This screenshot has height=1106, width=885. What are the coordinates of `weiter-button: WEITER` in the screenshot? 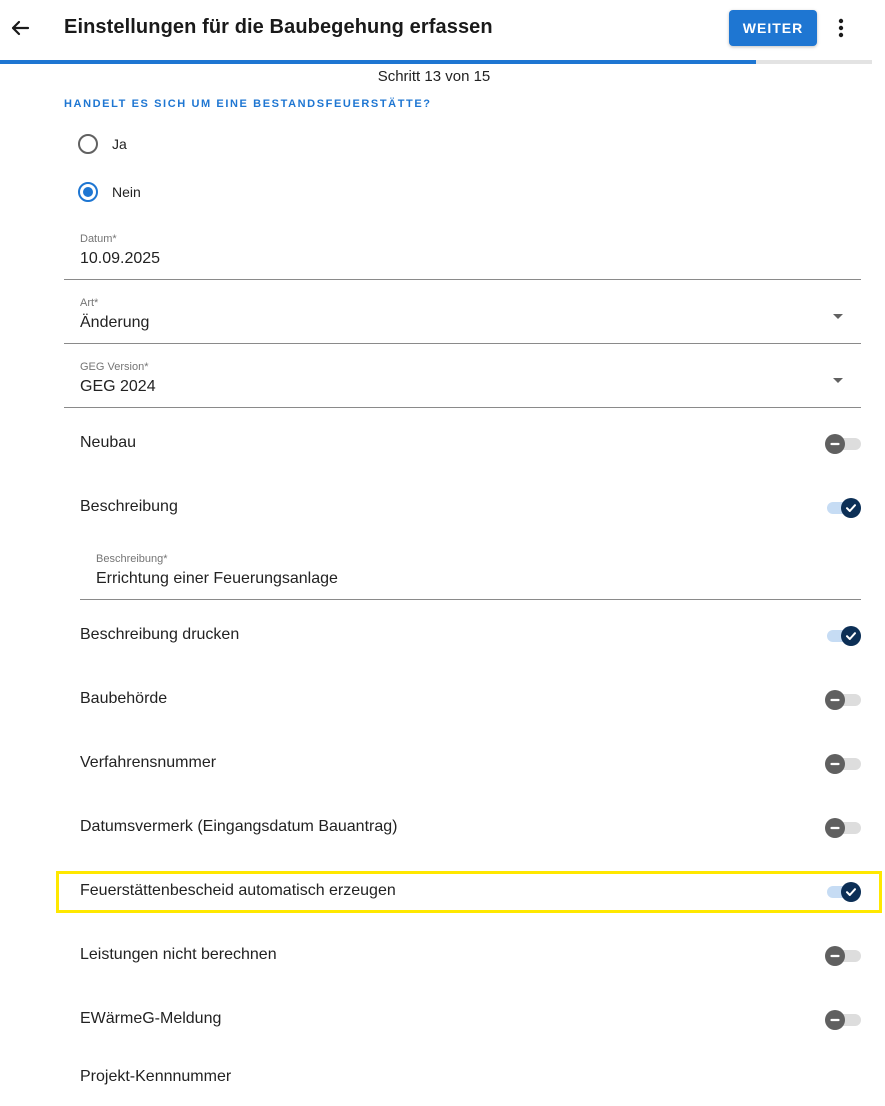 It's located at (773, 28).